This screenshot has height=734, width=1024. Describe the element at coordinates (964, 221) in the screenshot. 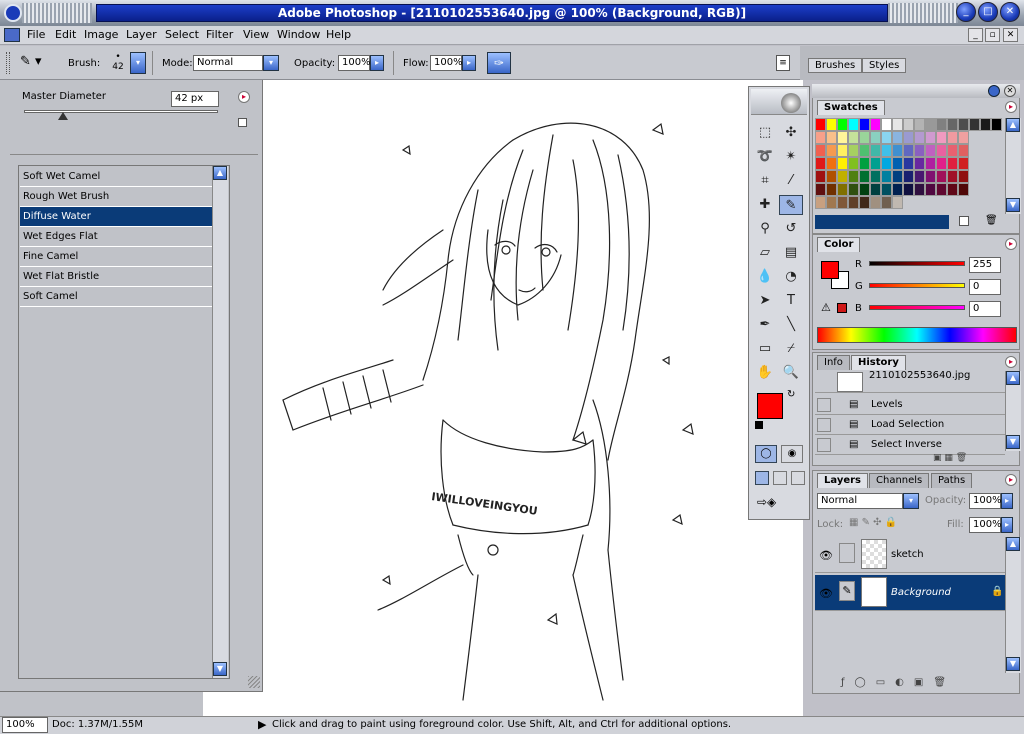

I see `new-swatch-icon` at that location.